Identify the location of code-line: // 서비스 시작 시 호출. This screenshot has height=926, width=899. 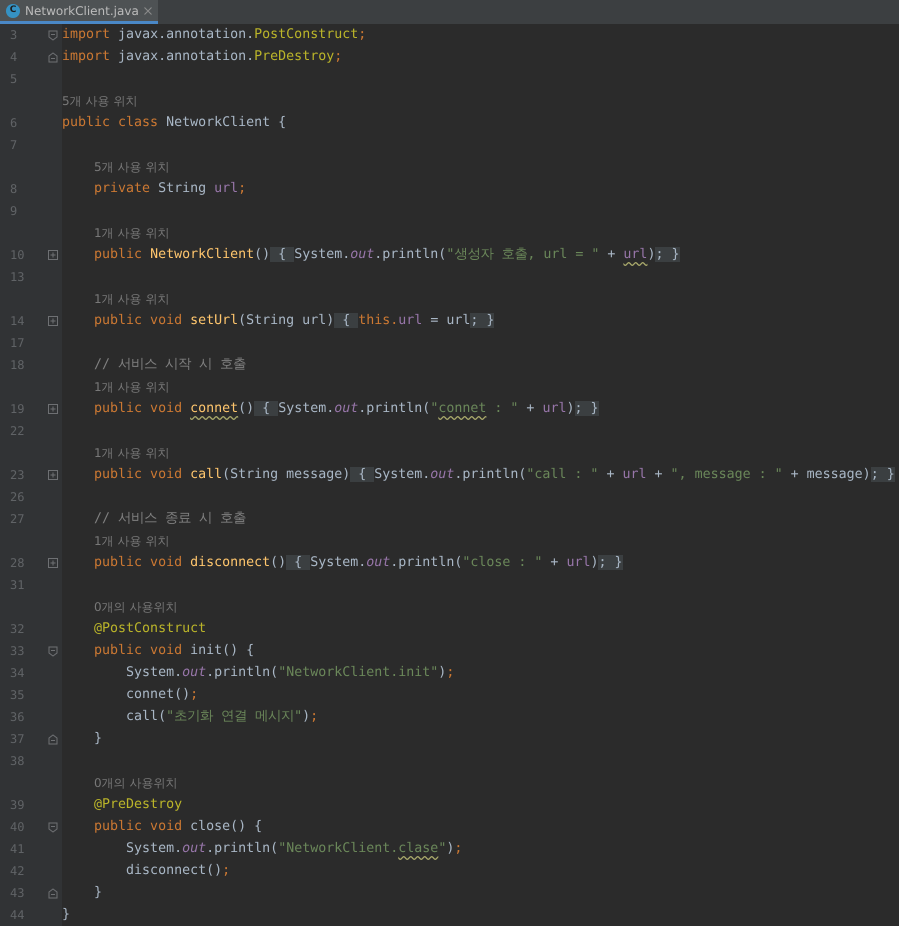
(169, 365).